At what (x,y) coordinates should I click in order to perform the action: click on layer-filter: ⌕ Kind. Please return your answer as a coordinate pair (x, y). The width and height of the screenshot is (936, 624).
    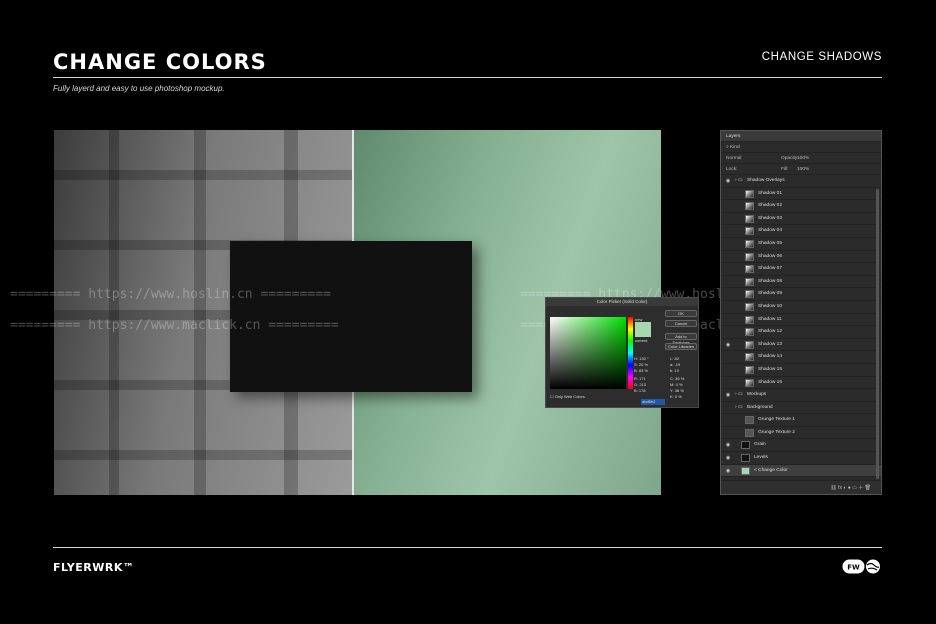
    Looking at the image, I should click on (801, 147).